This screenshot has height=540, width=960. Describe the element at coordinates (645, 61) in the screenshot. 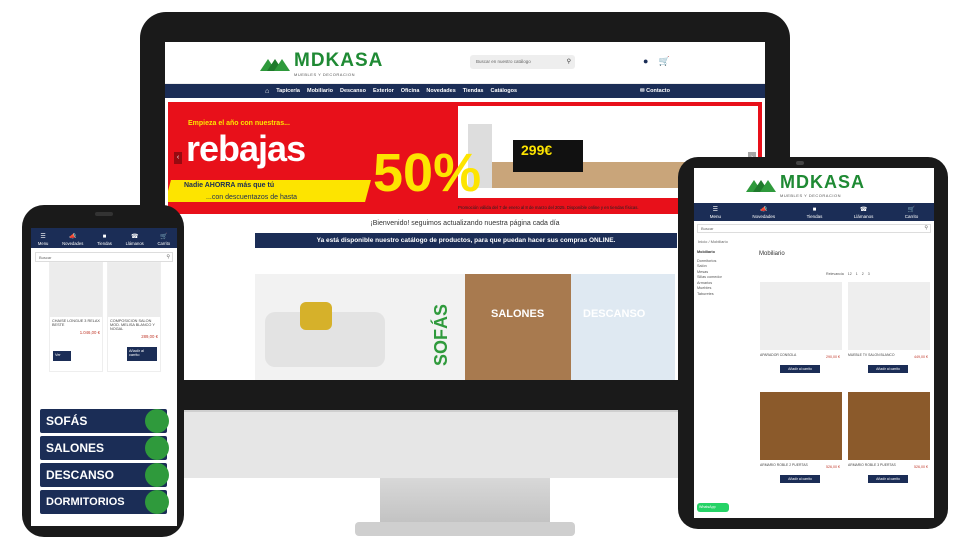

I see `user-icon: ●` at that location.